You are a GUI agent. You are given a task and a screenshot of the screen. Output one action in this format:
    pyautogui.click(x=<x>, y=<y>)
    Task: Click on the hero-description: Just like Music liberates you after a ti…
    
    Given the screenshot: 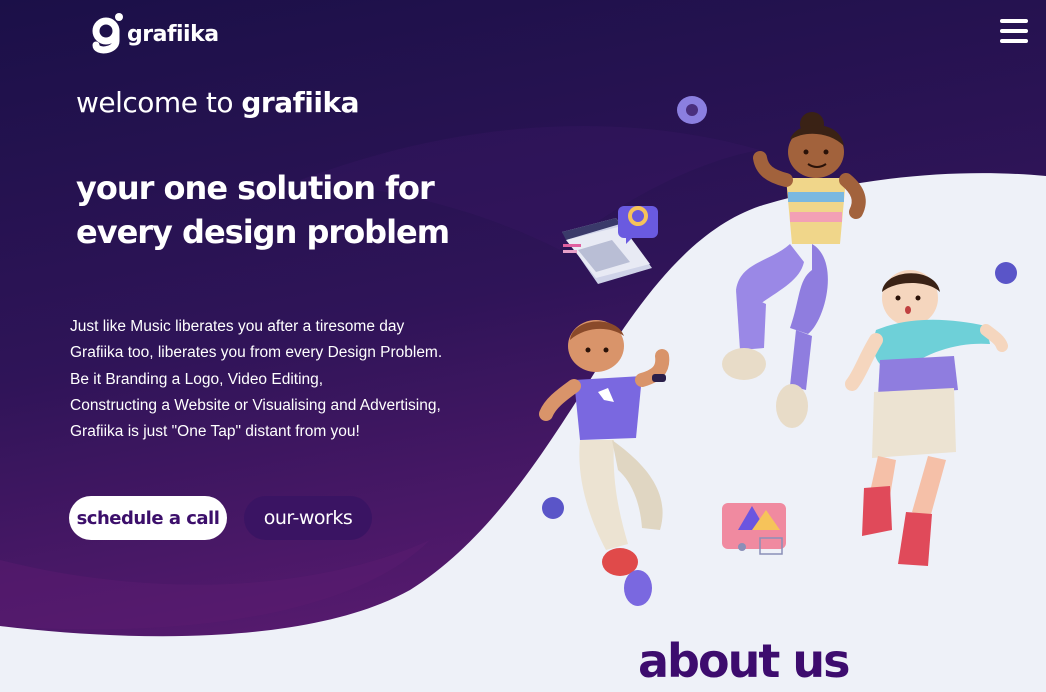 What is the action you would take?
    pyautogui.click(x=256, y=379)
    